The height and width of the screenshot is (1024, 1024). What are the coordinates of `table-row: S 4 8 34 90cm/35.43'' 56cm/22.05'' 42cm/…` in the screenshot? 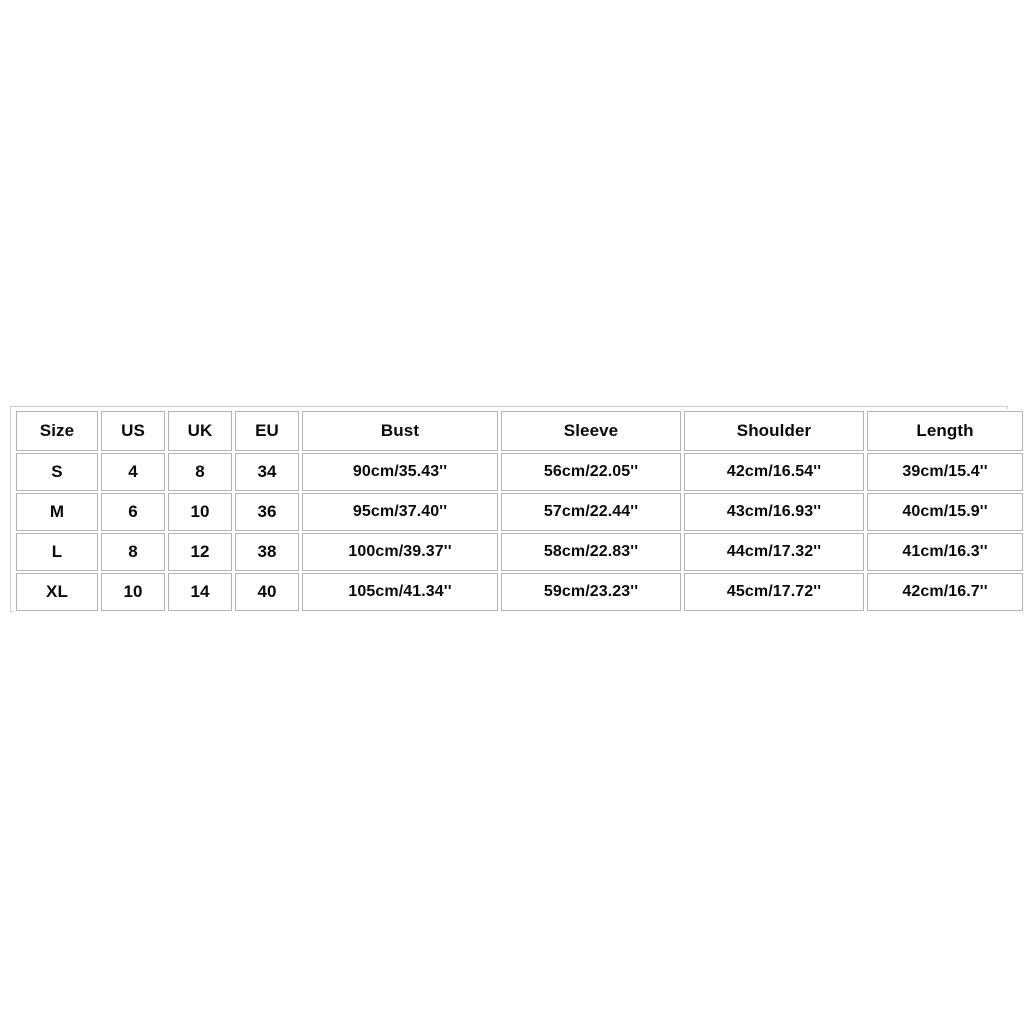 It's located at (519, 472).